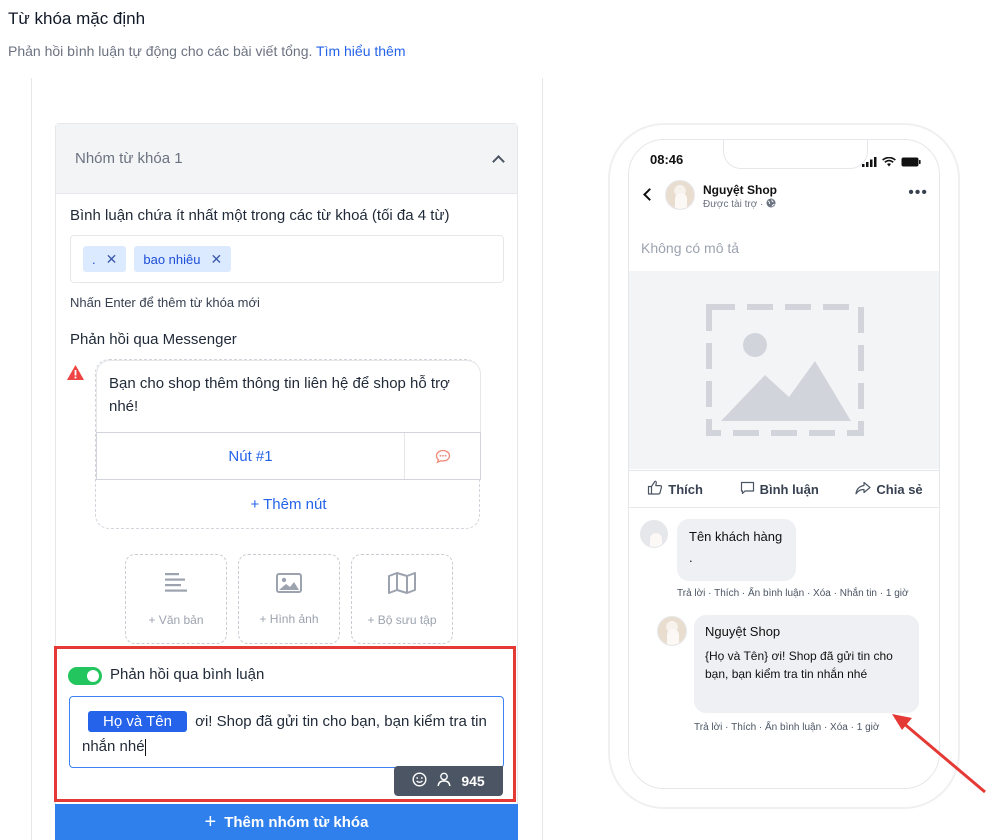 This screenshot has width=993, height=840. I want to click on image-placeholder-icon, so click(785, 370).